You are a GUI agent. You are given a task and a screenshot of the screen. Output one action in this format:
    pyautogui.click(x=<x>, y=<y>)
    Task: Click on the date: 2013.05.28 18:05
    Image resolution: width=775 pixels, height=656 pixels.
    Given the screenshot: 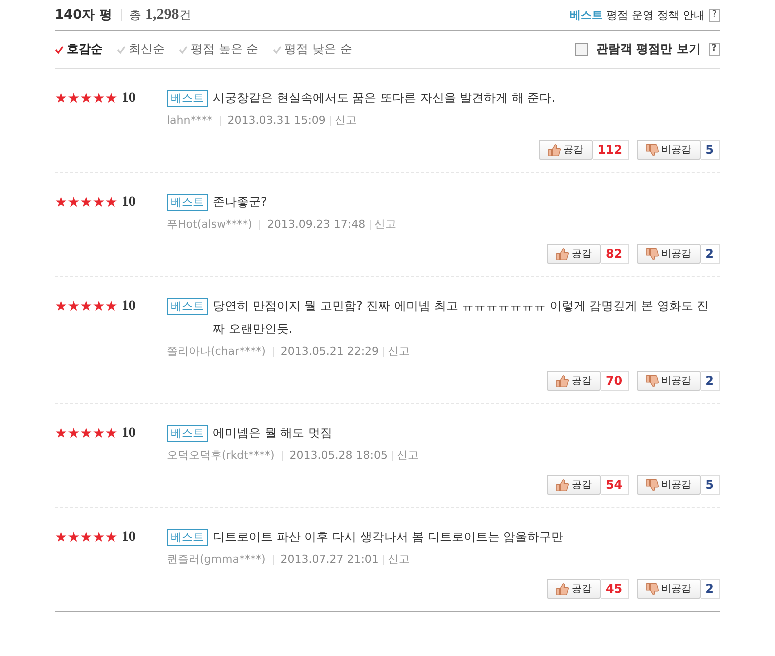 What is the action you would take?
    pyautogui.click(x=339, y=455)
    